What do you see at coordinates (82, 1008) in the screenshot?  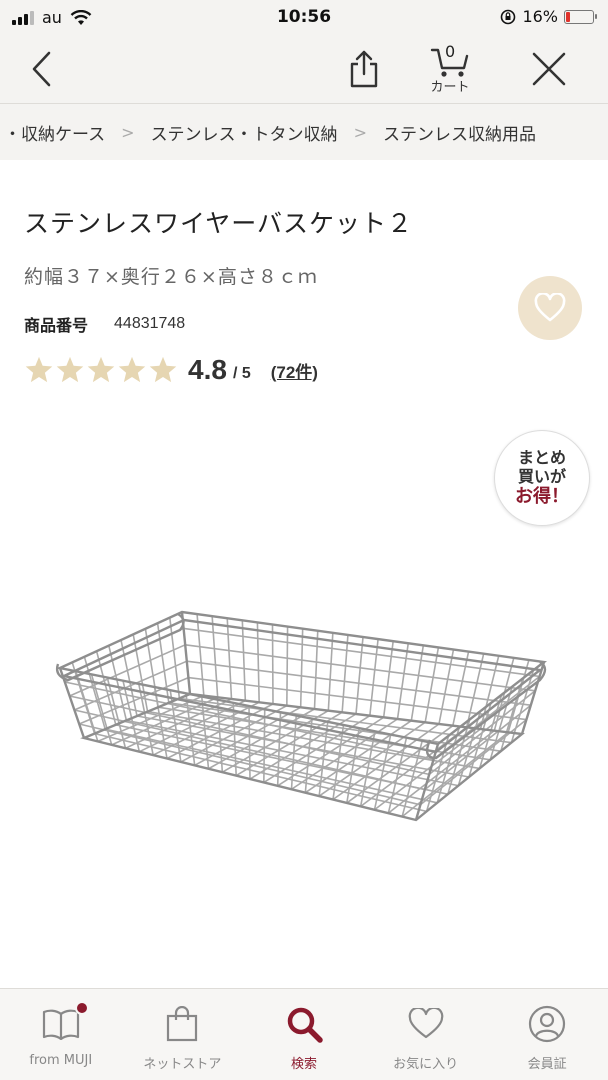 I see `notification-dot` at bounding box center [82, 1008].